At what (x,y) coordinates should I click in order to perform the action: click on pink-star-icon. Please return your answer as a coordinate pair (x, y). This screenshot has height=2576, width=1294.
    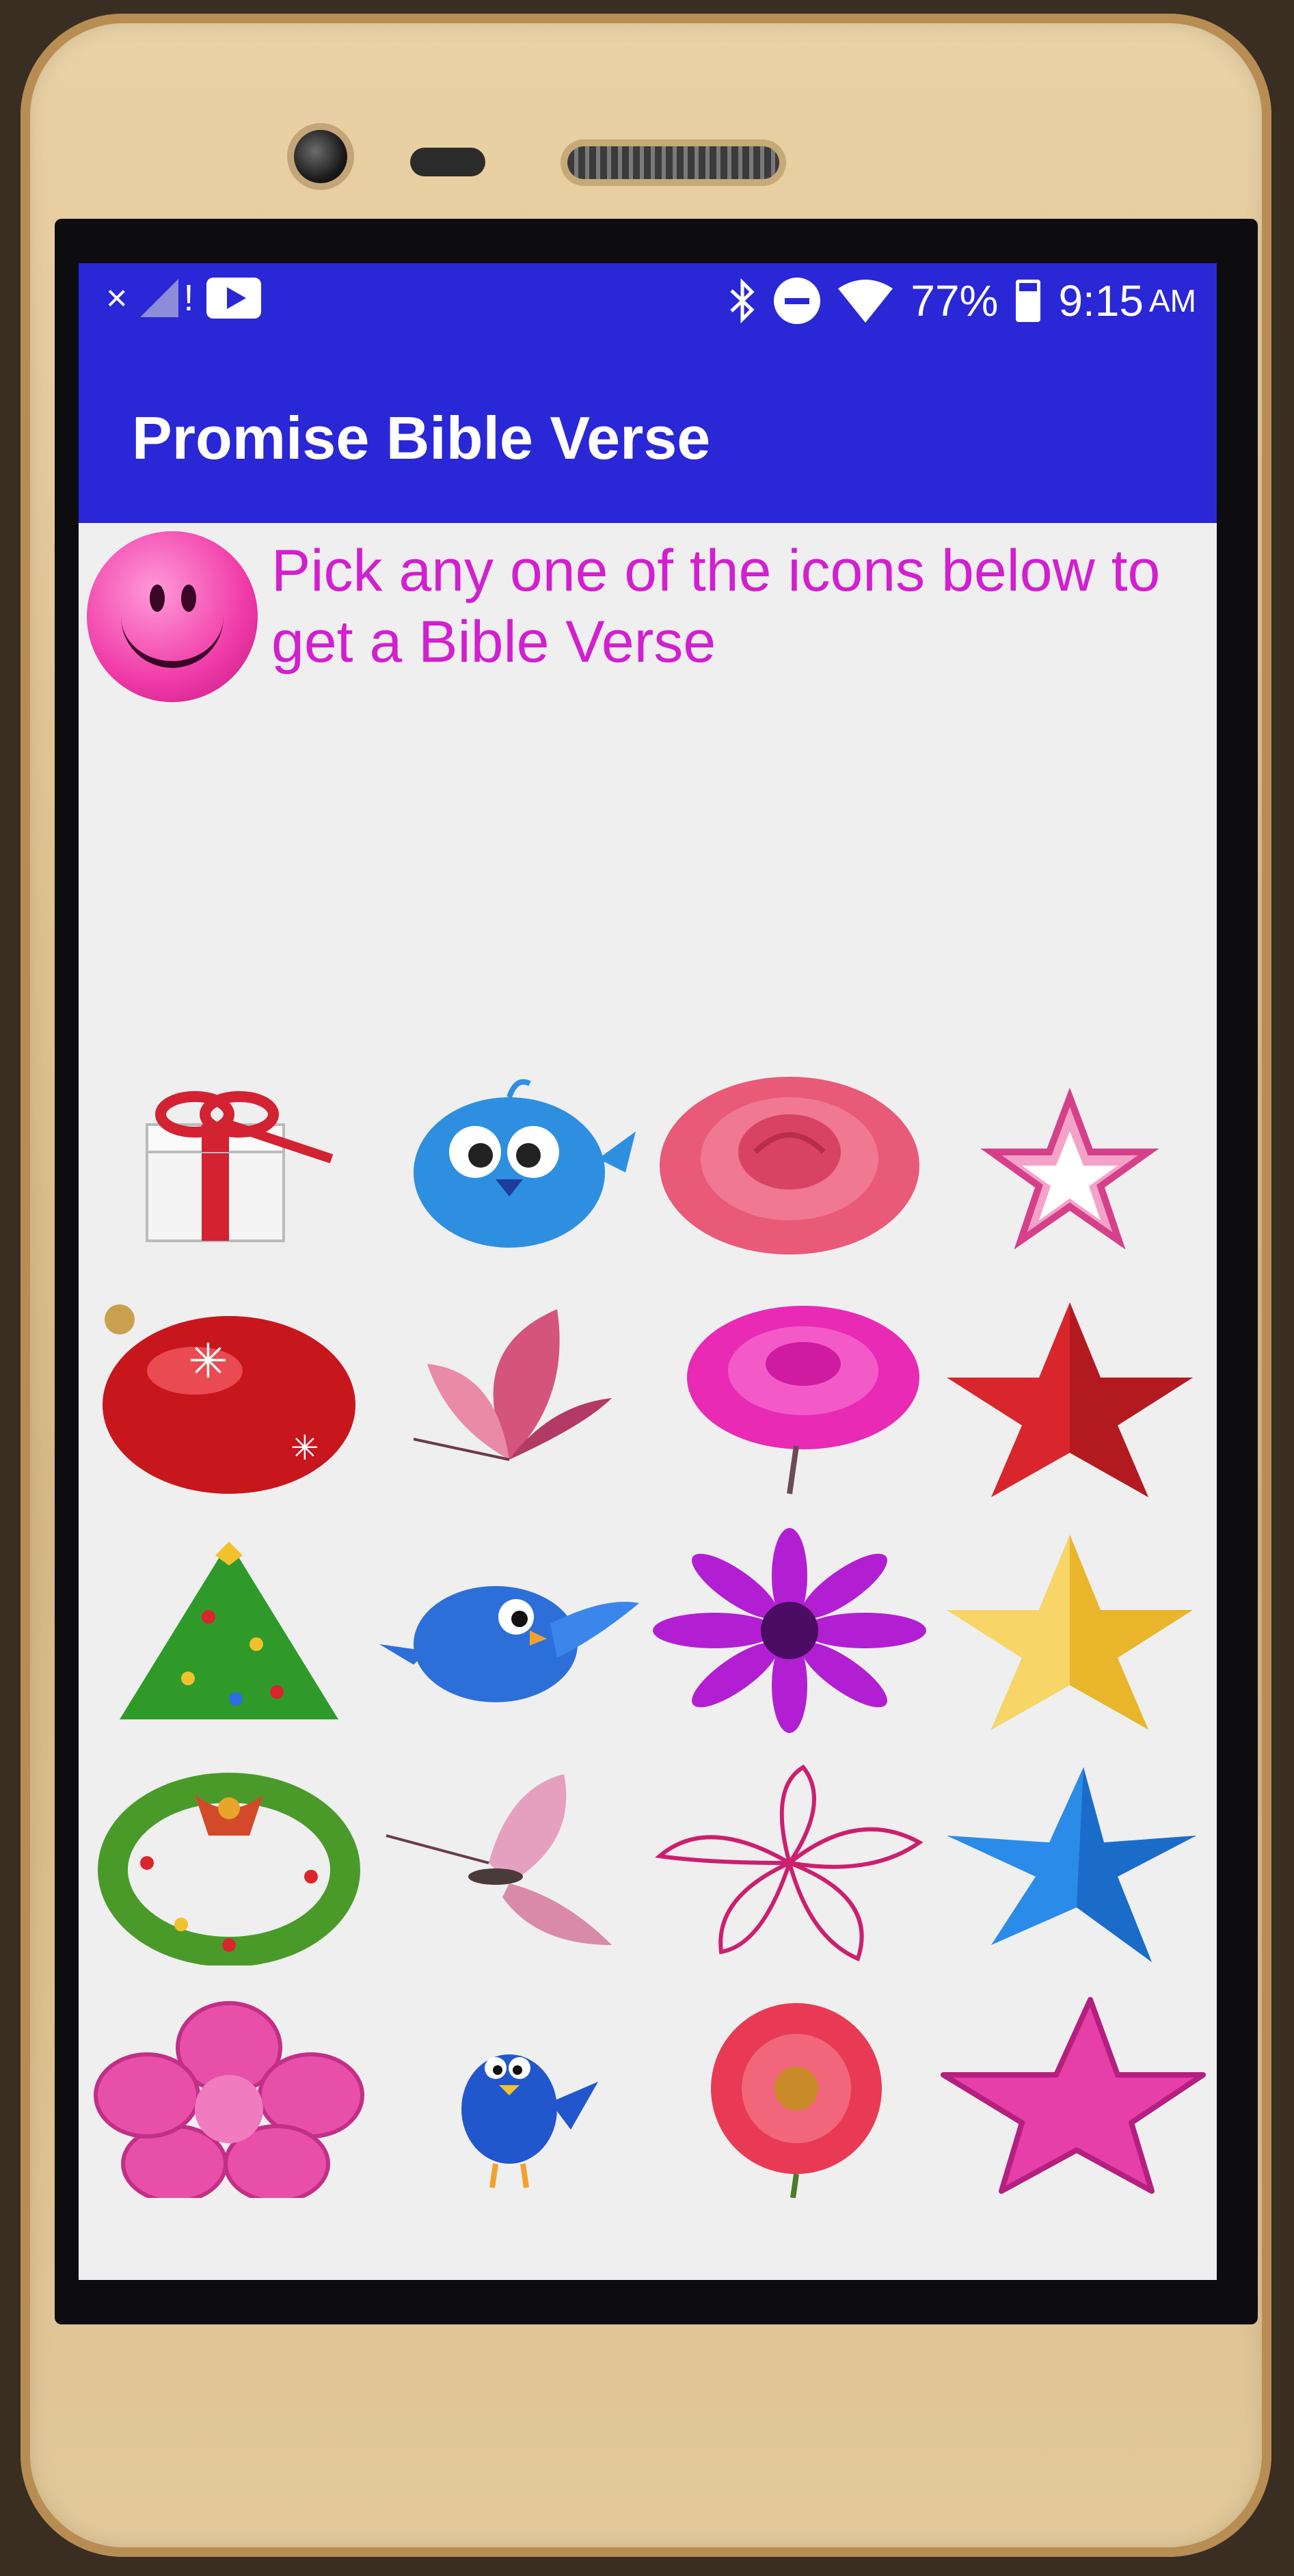
    Looking at the image, I should click on (1070, 2095).